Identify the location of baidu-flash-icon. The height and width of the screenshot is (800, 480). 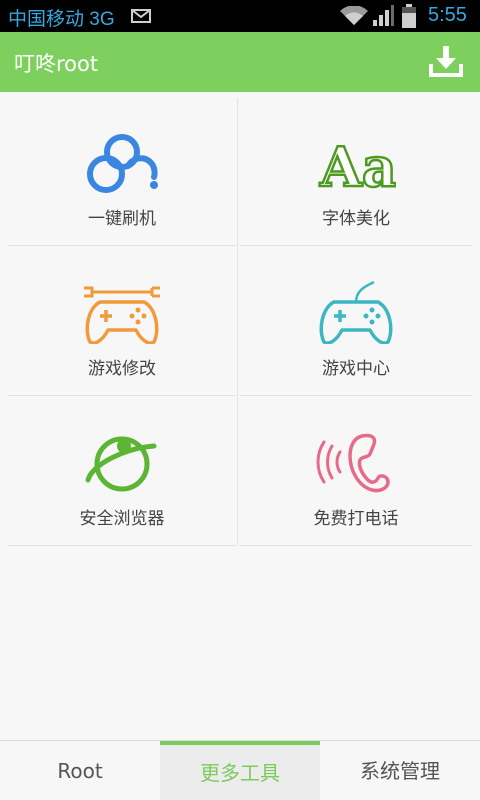
(122, 163).